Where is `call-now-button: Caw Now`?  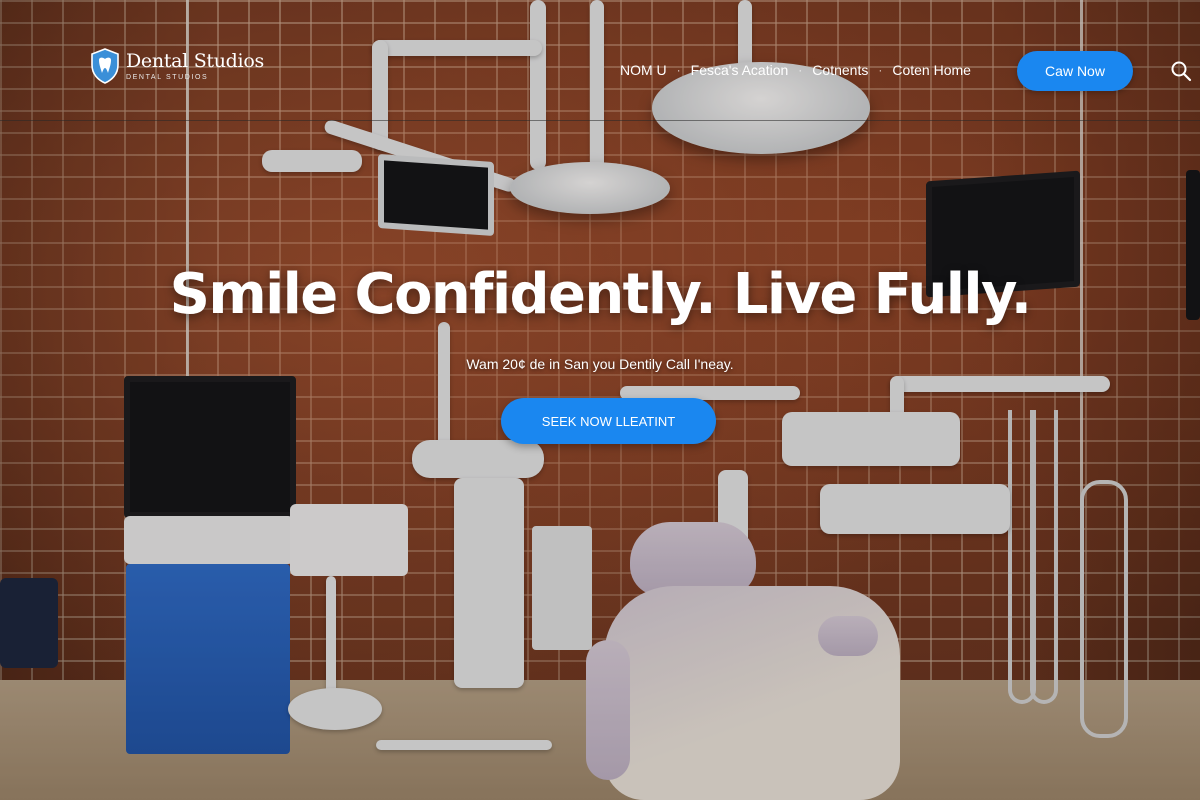 call-now-button: Caw Now is located at coordinates (1075, 71).